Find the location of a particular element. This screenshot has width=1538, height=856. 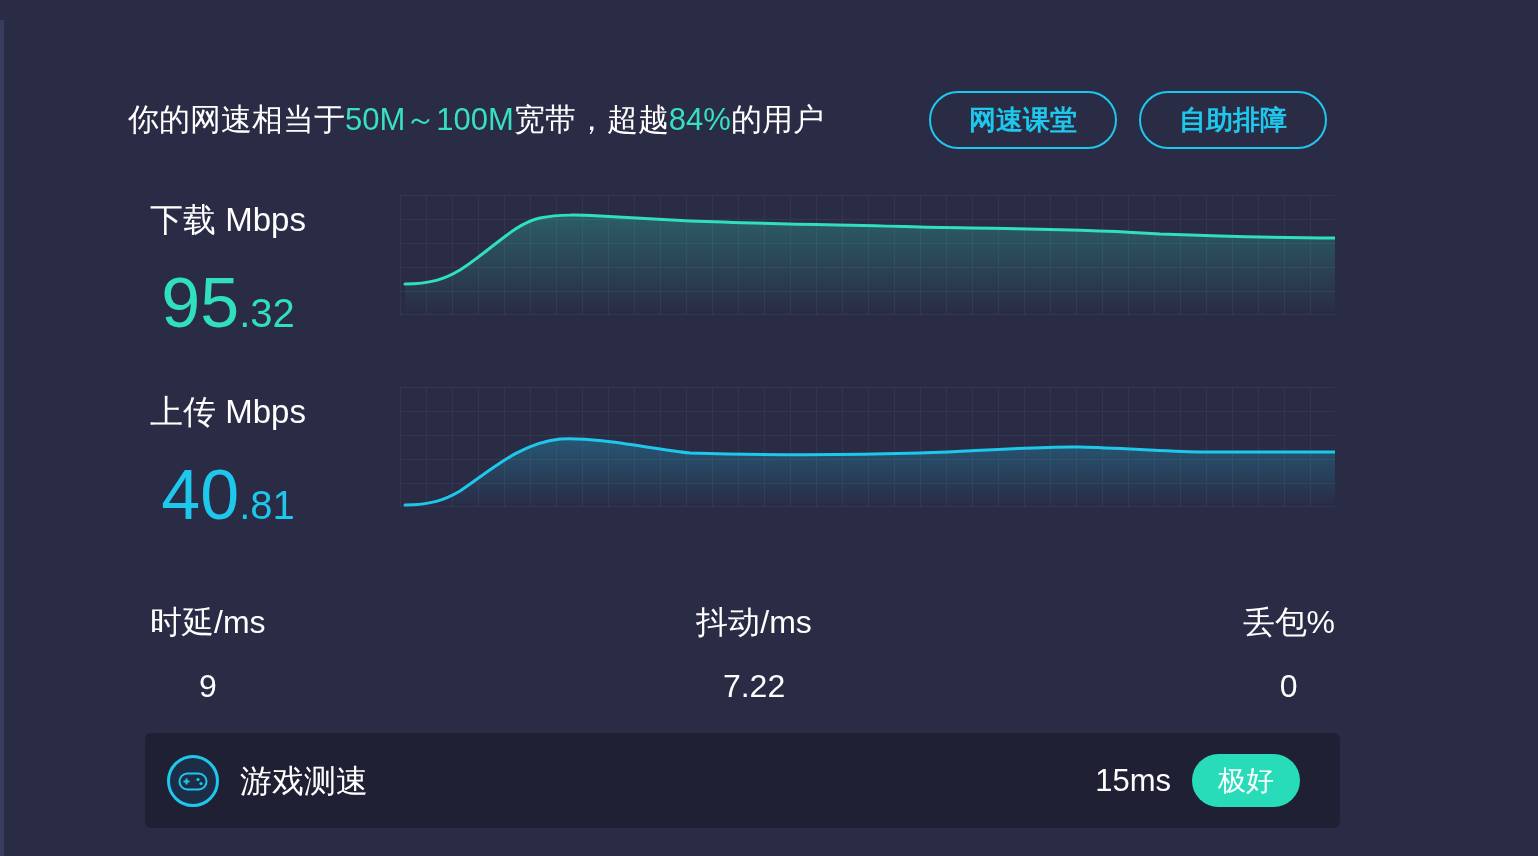

metric-value: 7.22 is located at coordinates (754, 686).